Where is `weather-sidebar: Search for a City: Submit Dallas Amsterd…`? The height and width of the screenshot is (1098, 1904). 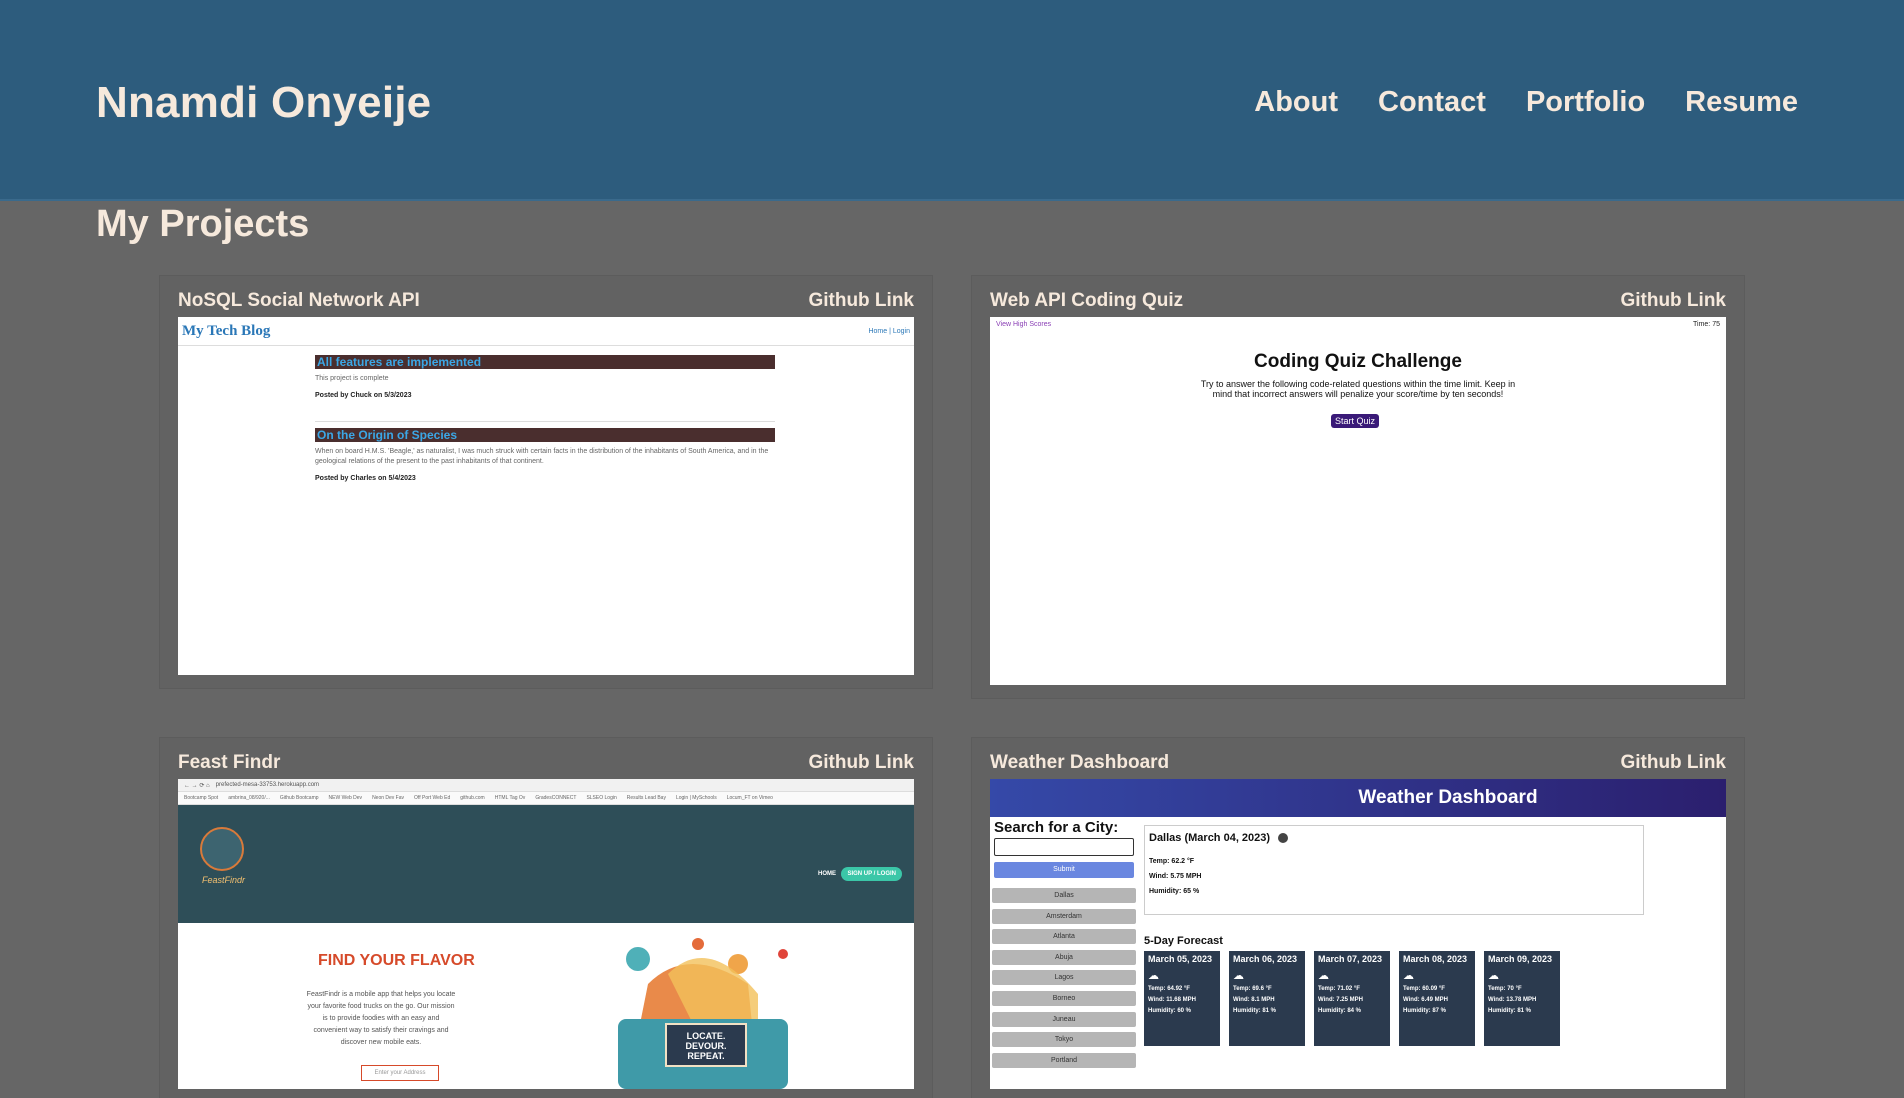 weather-sidebar: Search for a City: Submit Dallas Amsterd… is located at coordinates (1065, 946).